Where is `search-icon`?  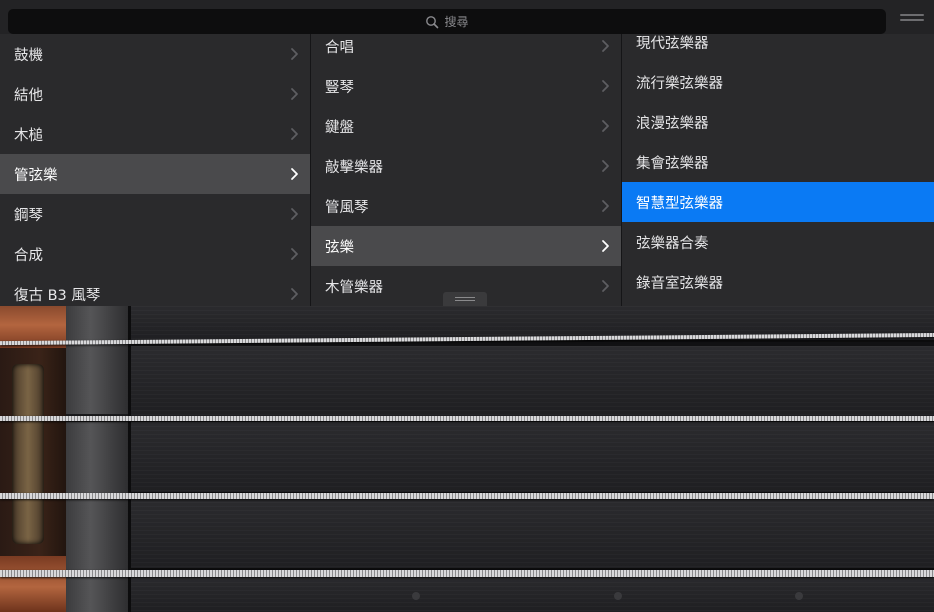 search-icon is located at coordinates (432, 21).